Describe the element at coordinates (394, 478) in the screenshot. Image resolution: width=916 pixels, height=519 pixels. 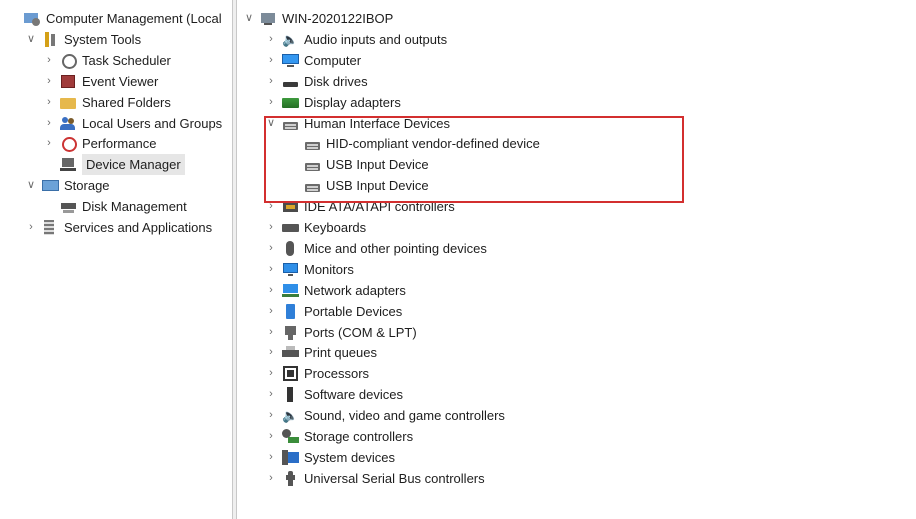
I see `tree-item-label: Universal Serial Bus controllers` at that location.